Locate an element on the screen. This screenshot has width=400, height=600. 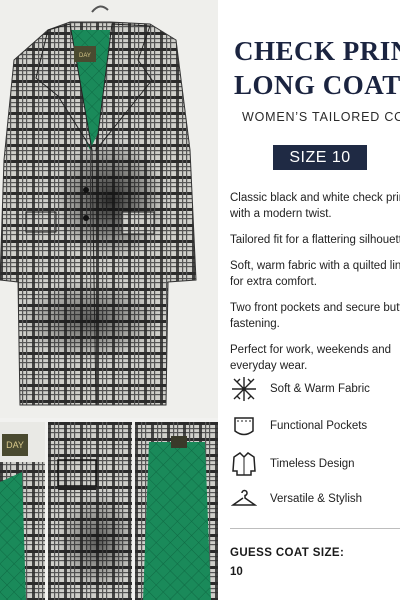
feature-fabric: Soft & Warm Fabric is located at coordinates (300, 389).